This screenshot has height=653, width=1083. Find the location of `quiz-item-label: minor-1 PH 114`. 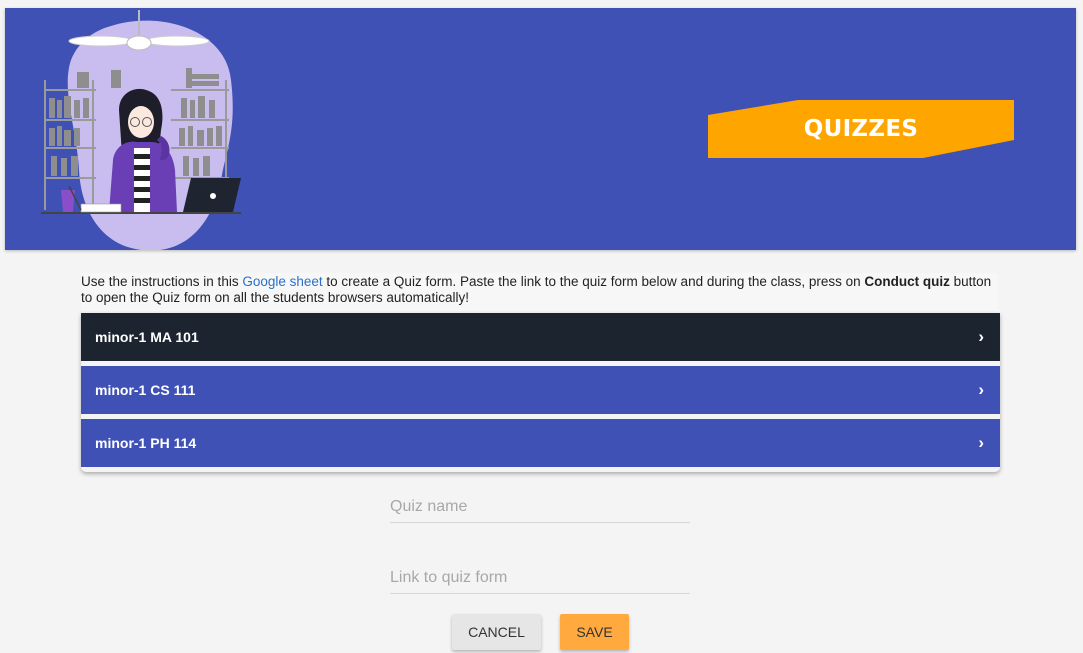

quiz-item-label: minor-1 PH 114 is located at coordinates (146, 443).